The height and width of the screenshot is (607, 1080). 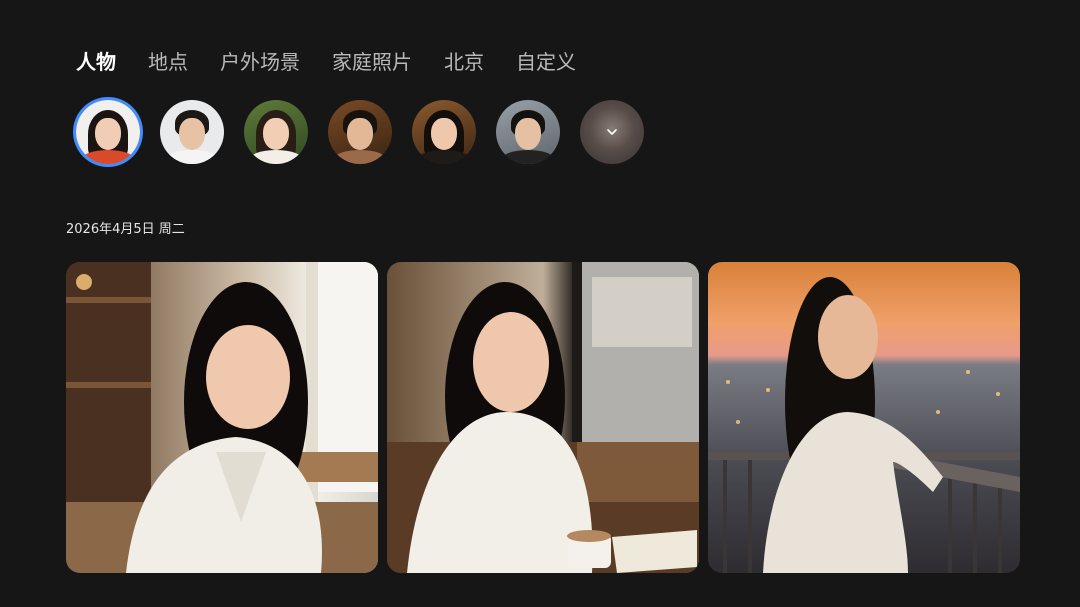 What do you see at coordinates (464, 62) in the screenshot?
I see `tab-beijing: 北京` at bounding box center [464, 62].